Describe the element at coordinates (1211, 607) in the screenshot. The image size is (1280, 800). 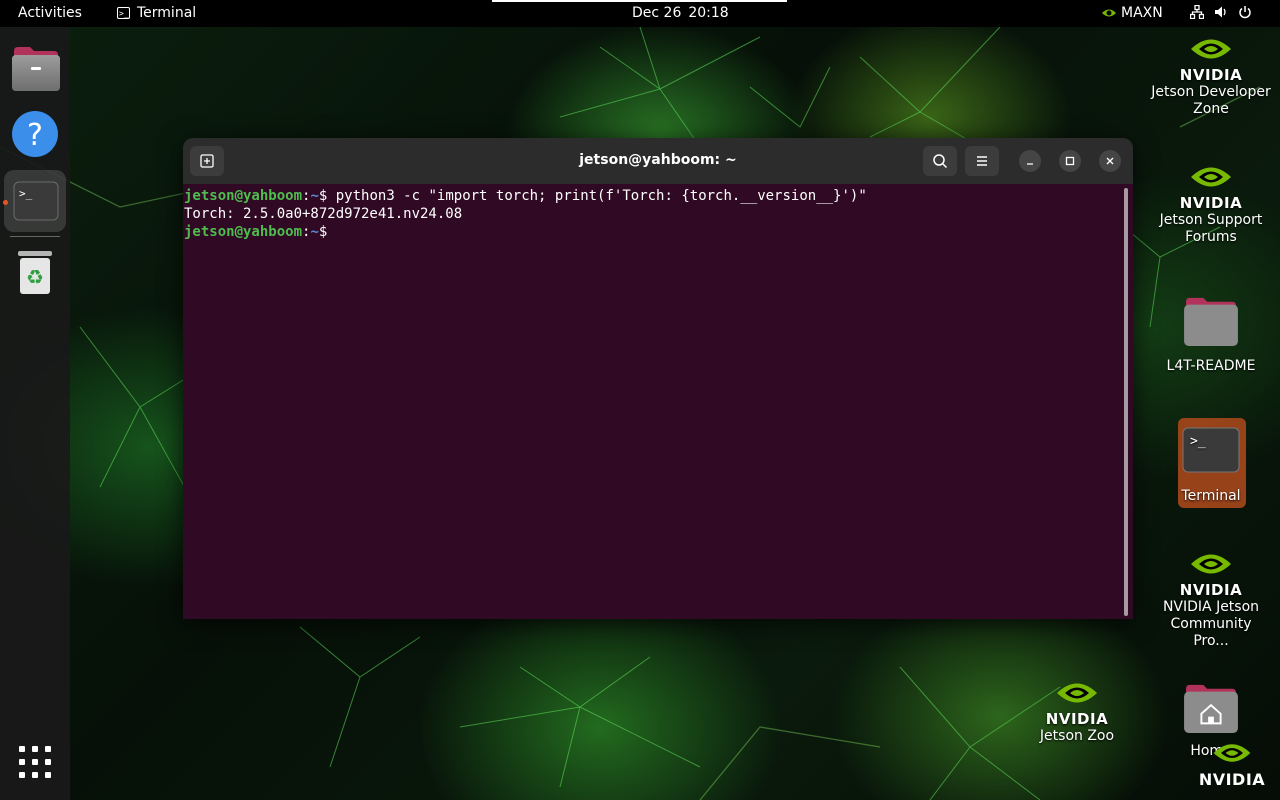
I see `icon-label: NVIDIA Jetson` at that location.